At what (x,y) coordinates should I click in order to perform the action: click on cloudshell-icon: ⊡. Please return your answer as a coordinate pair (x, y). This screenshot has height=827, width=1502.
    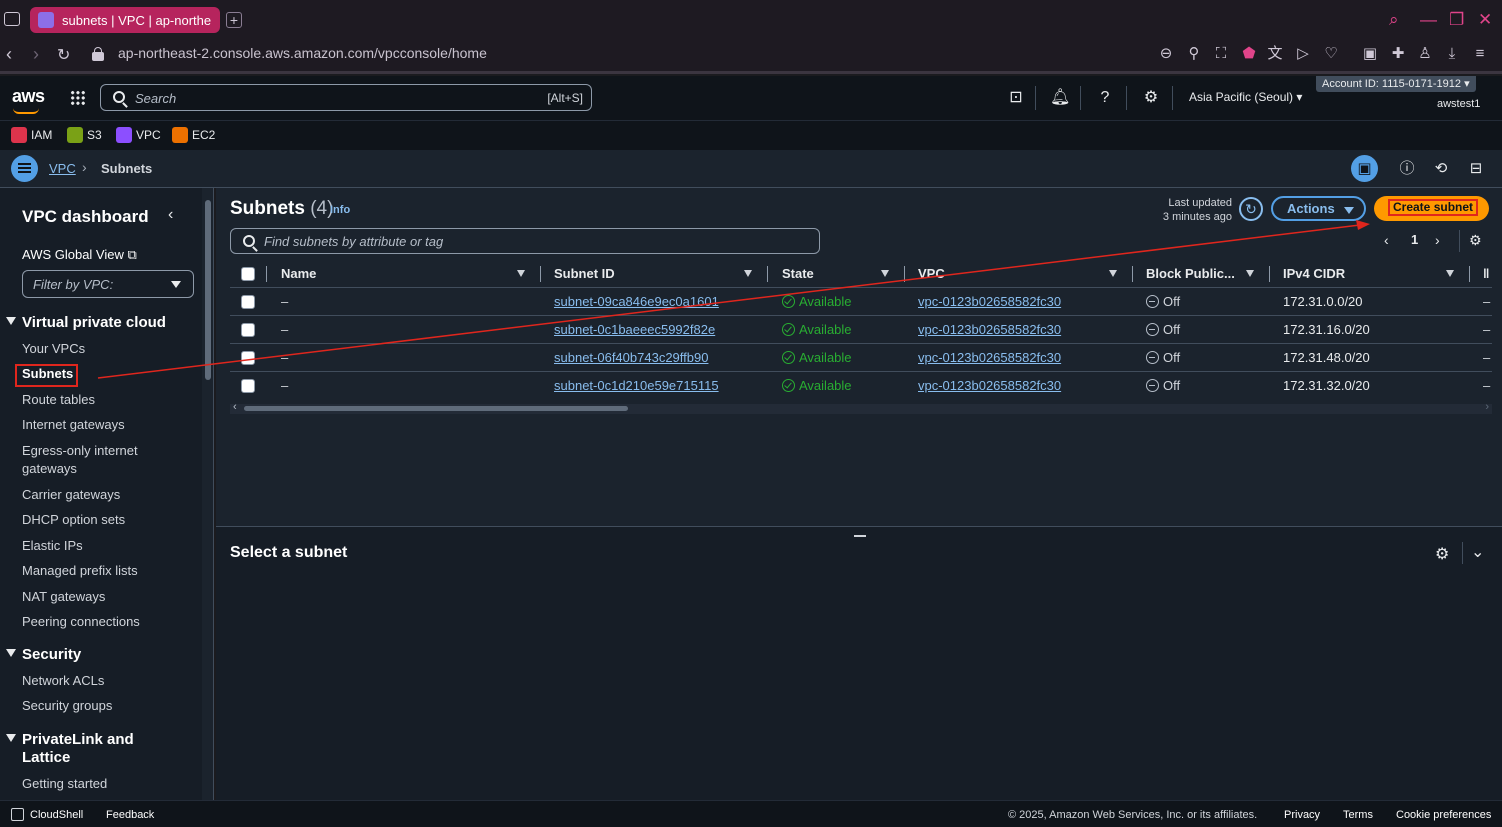
    Looking at the image, I should click on (1016, 98).